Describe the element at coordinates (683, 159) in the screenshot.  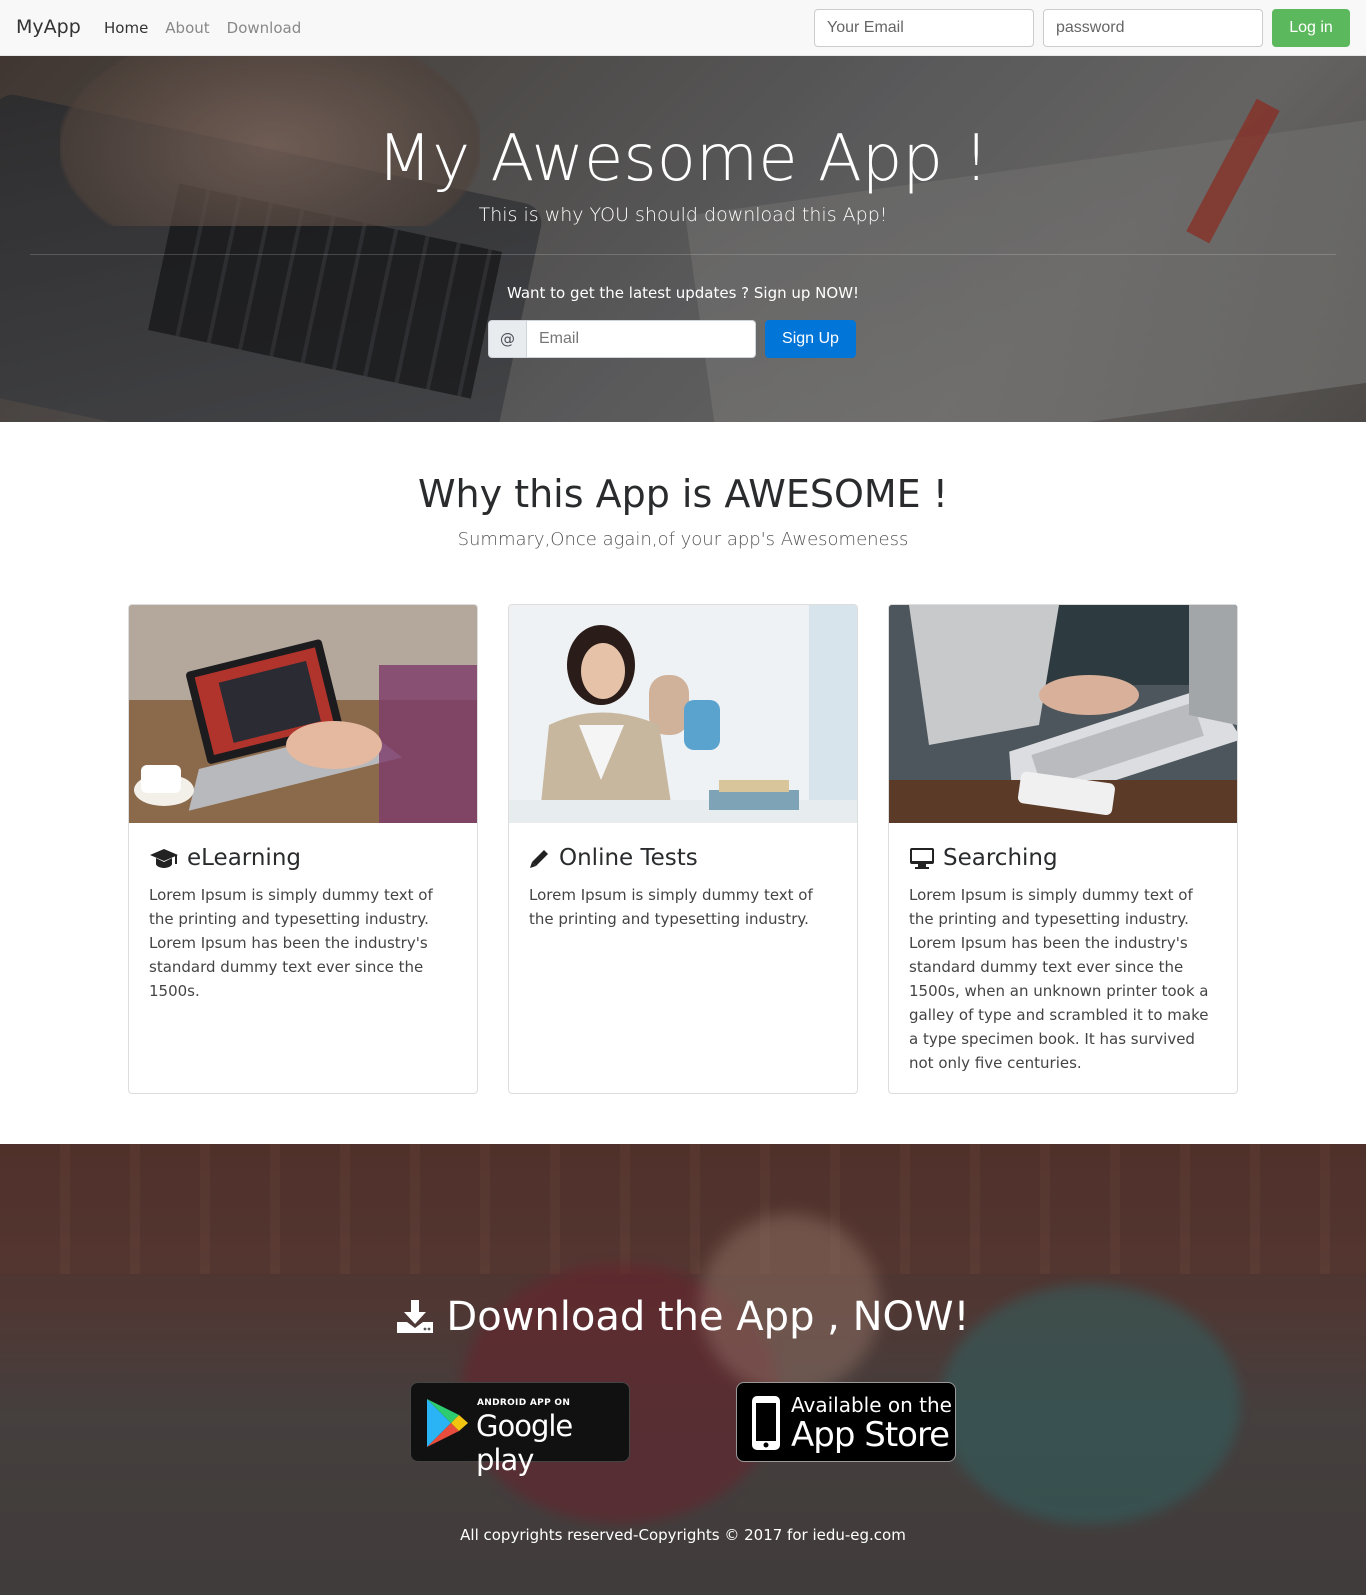
I see `hero-title: My Awesome App !` at that location.